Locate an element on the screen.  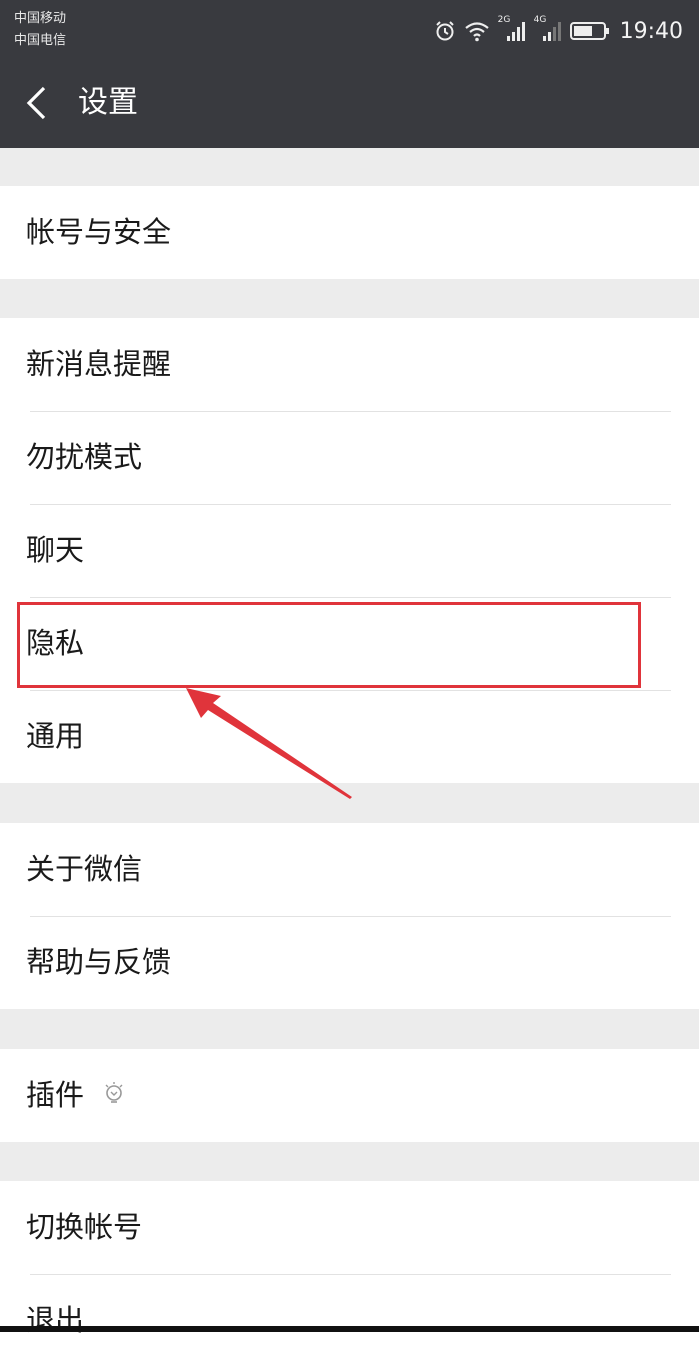
status-indicators: 2G 4G 19:40 is located at coordinates (558, 30).